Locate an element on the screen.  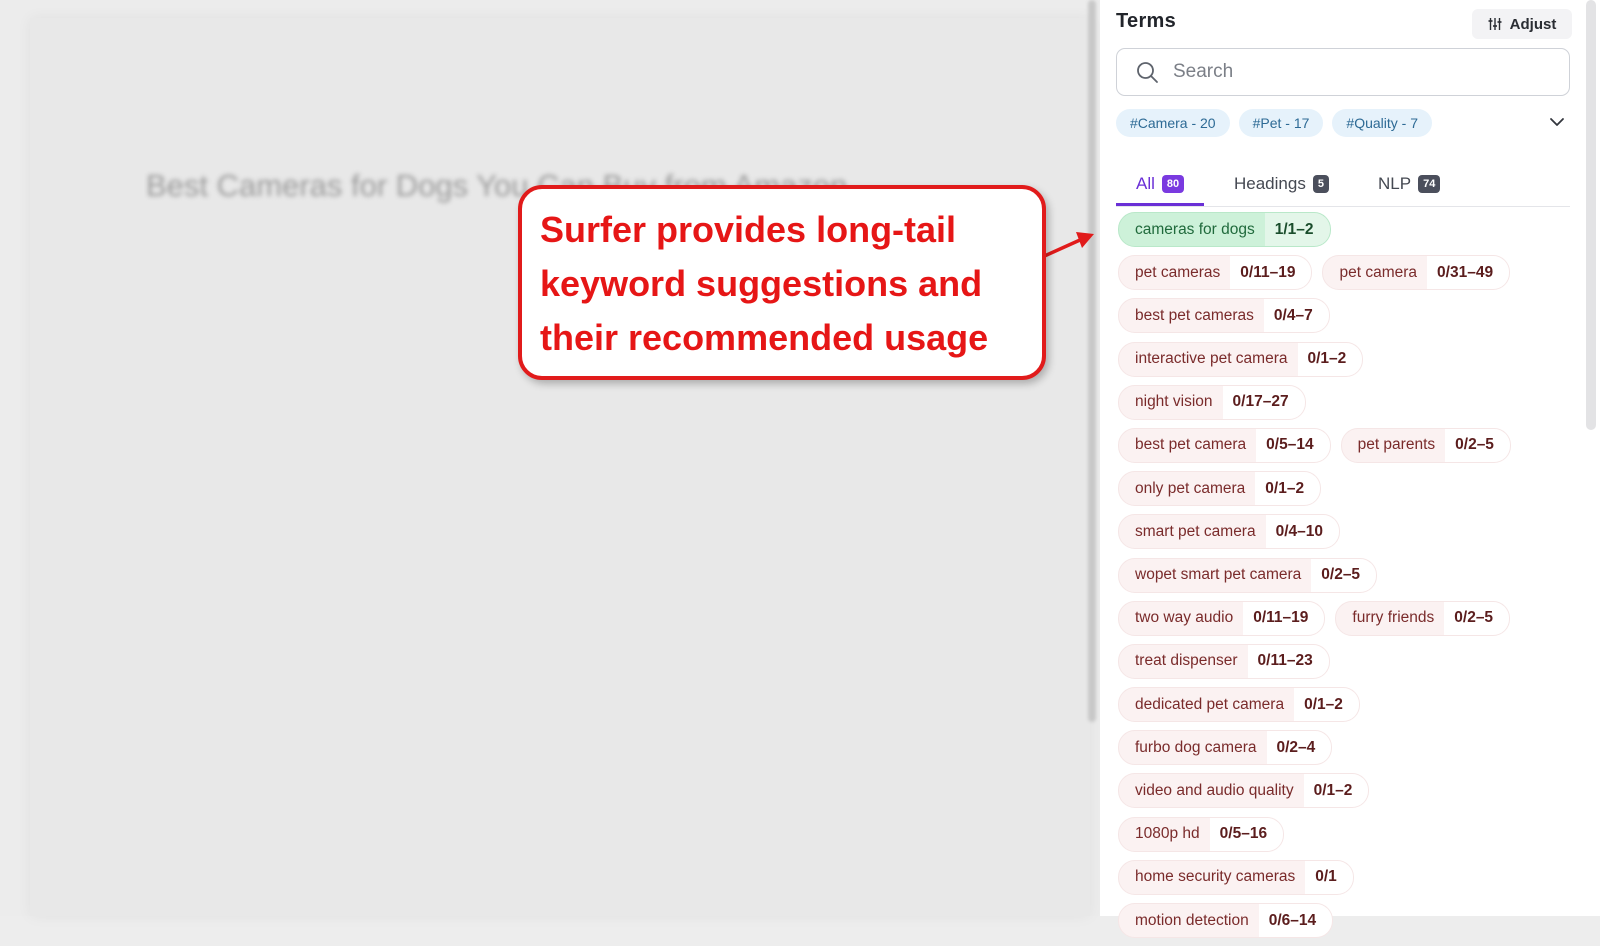
term-chip: pet camera 0/31–49 is located at coordinates (1416, 273).